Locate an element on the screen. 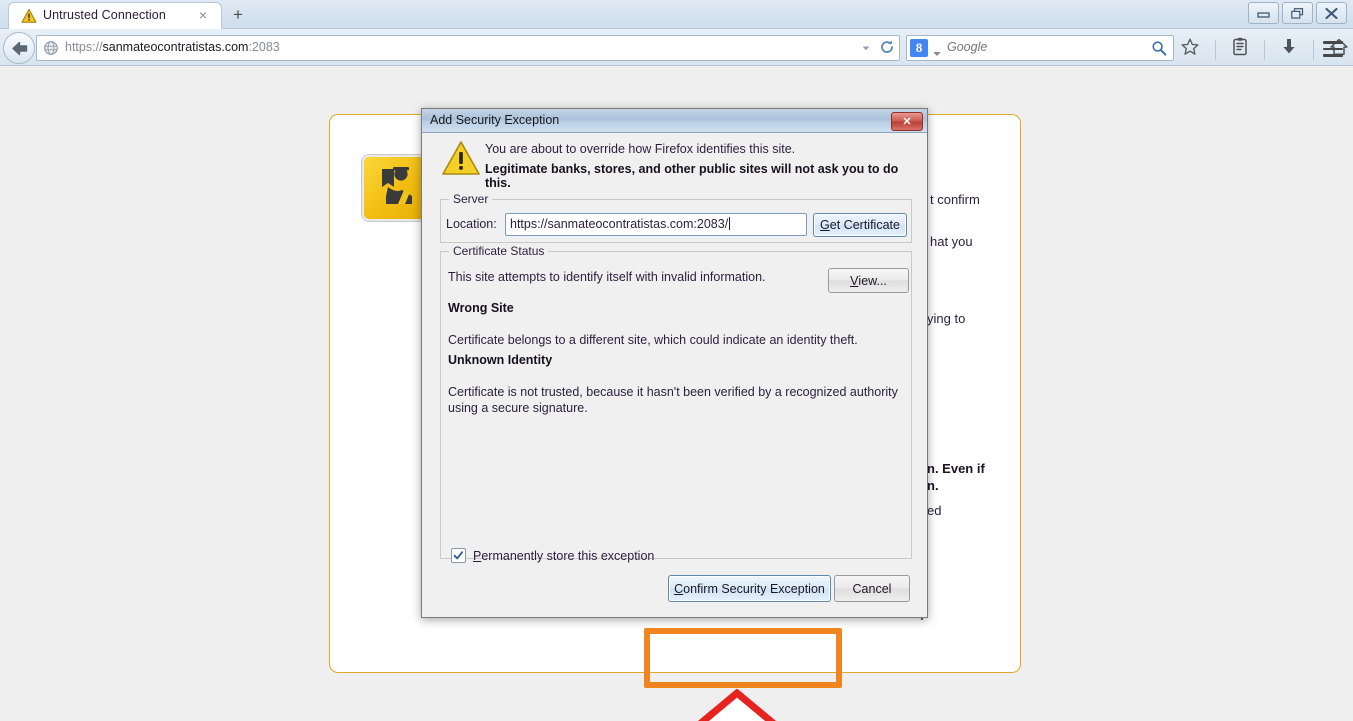 This screenshot has height=721, width=1353. cancel-button: Cancel is located at coordinates (872, 588).